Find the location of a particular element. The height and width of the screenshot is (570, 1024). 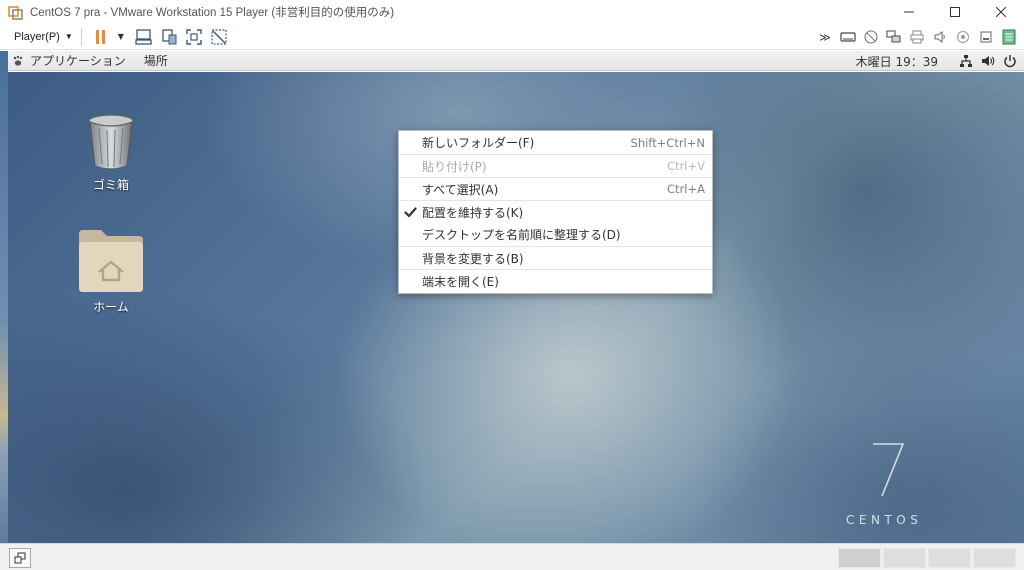

applications-menu: アプリケーション is located at coordinates (69, 60).